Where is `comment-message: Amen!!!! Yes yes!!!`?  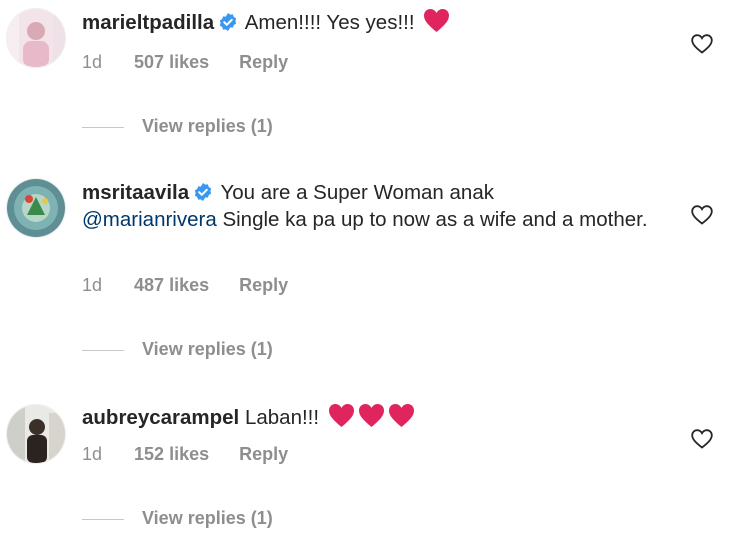 comment-message: Amen!!!! Yes yes!!! is located at coordinates (329, 22).